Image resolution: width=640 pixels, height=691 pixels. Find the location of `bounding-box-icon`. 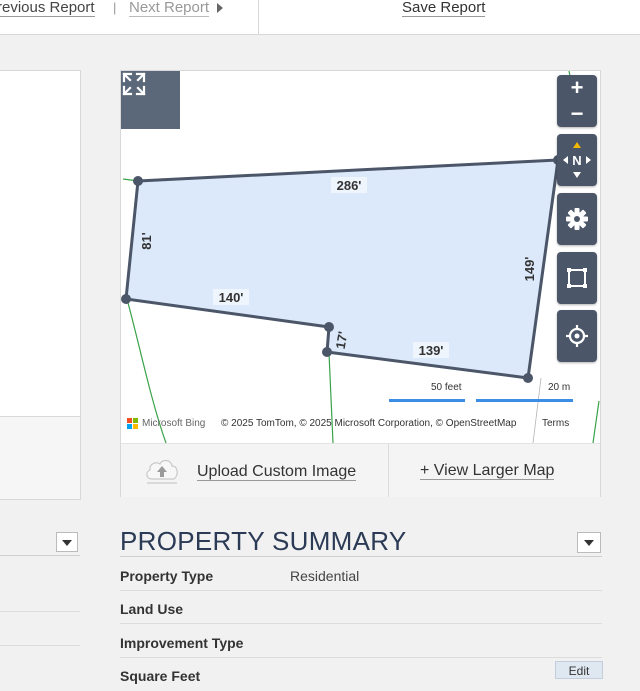

bounding-box-icon is located at coordinates (577, 278).